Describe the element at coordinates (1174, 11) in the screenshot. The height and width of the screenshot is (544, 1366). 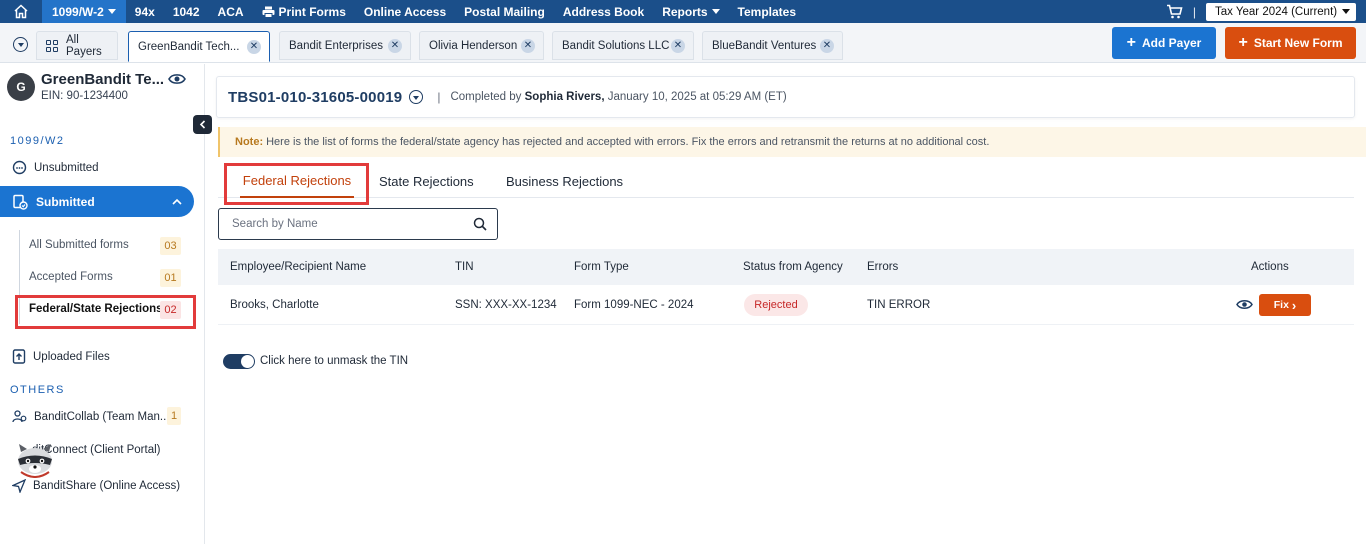
I see `cart-icon` at that location.